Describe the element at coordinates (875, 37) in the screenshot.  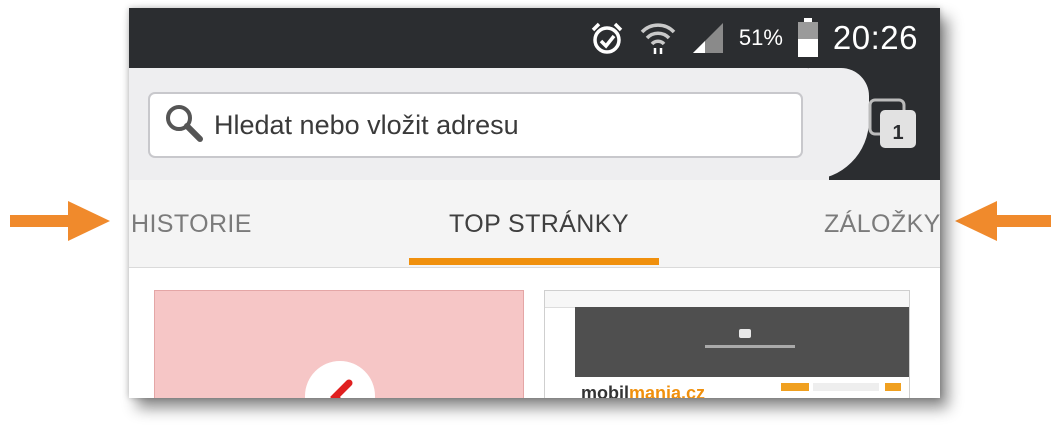
I see `status-time: 20:26` at that location.